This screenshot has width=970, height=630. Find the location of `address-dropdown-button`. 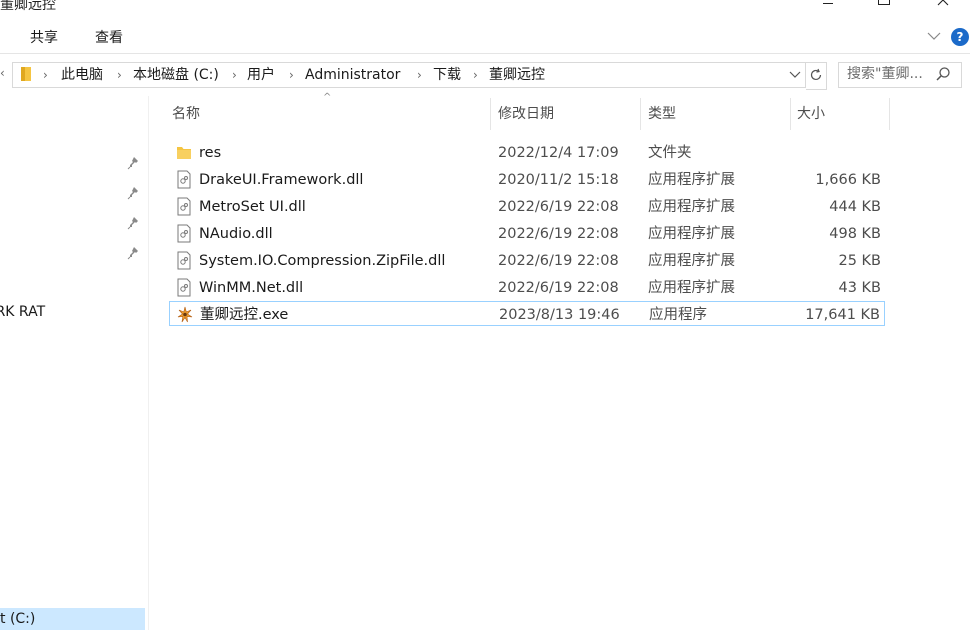

address-dropdown-button is located at coordinates (795, 75).